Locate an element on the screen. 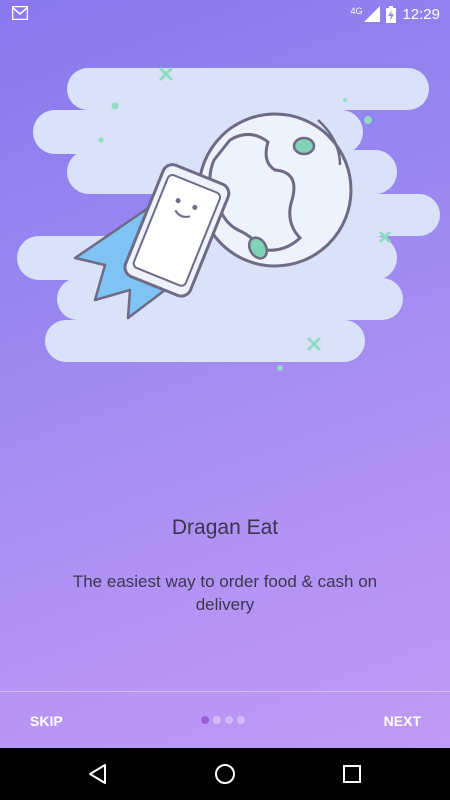 The image size is (450, 800). onboarding-bottom-nav: SKIP NEXT is located at coordinates (225, 720).